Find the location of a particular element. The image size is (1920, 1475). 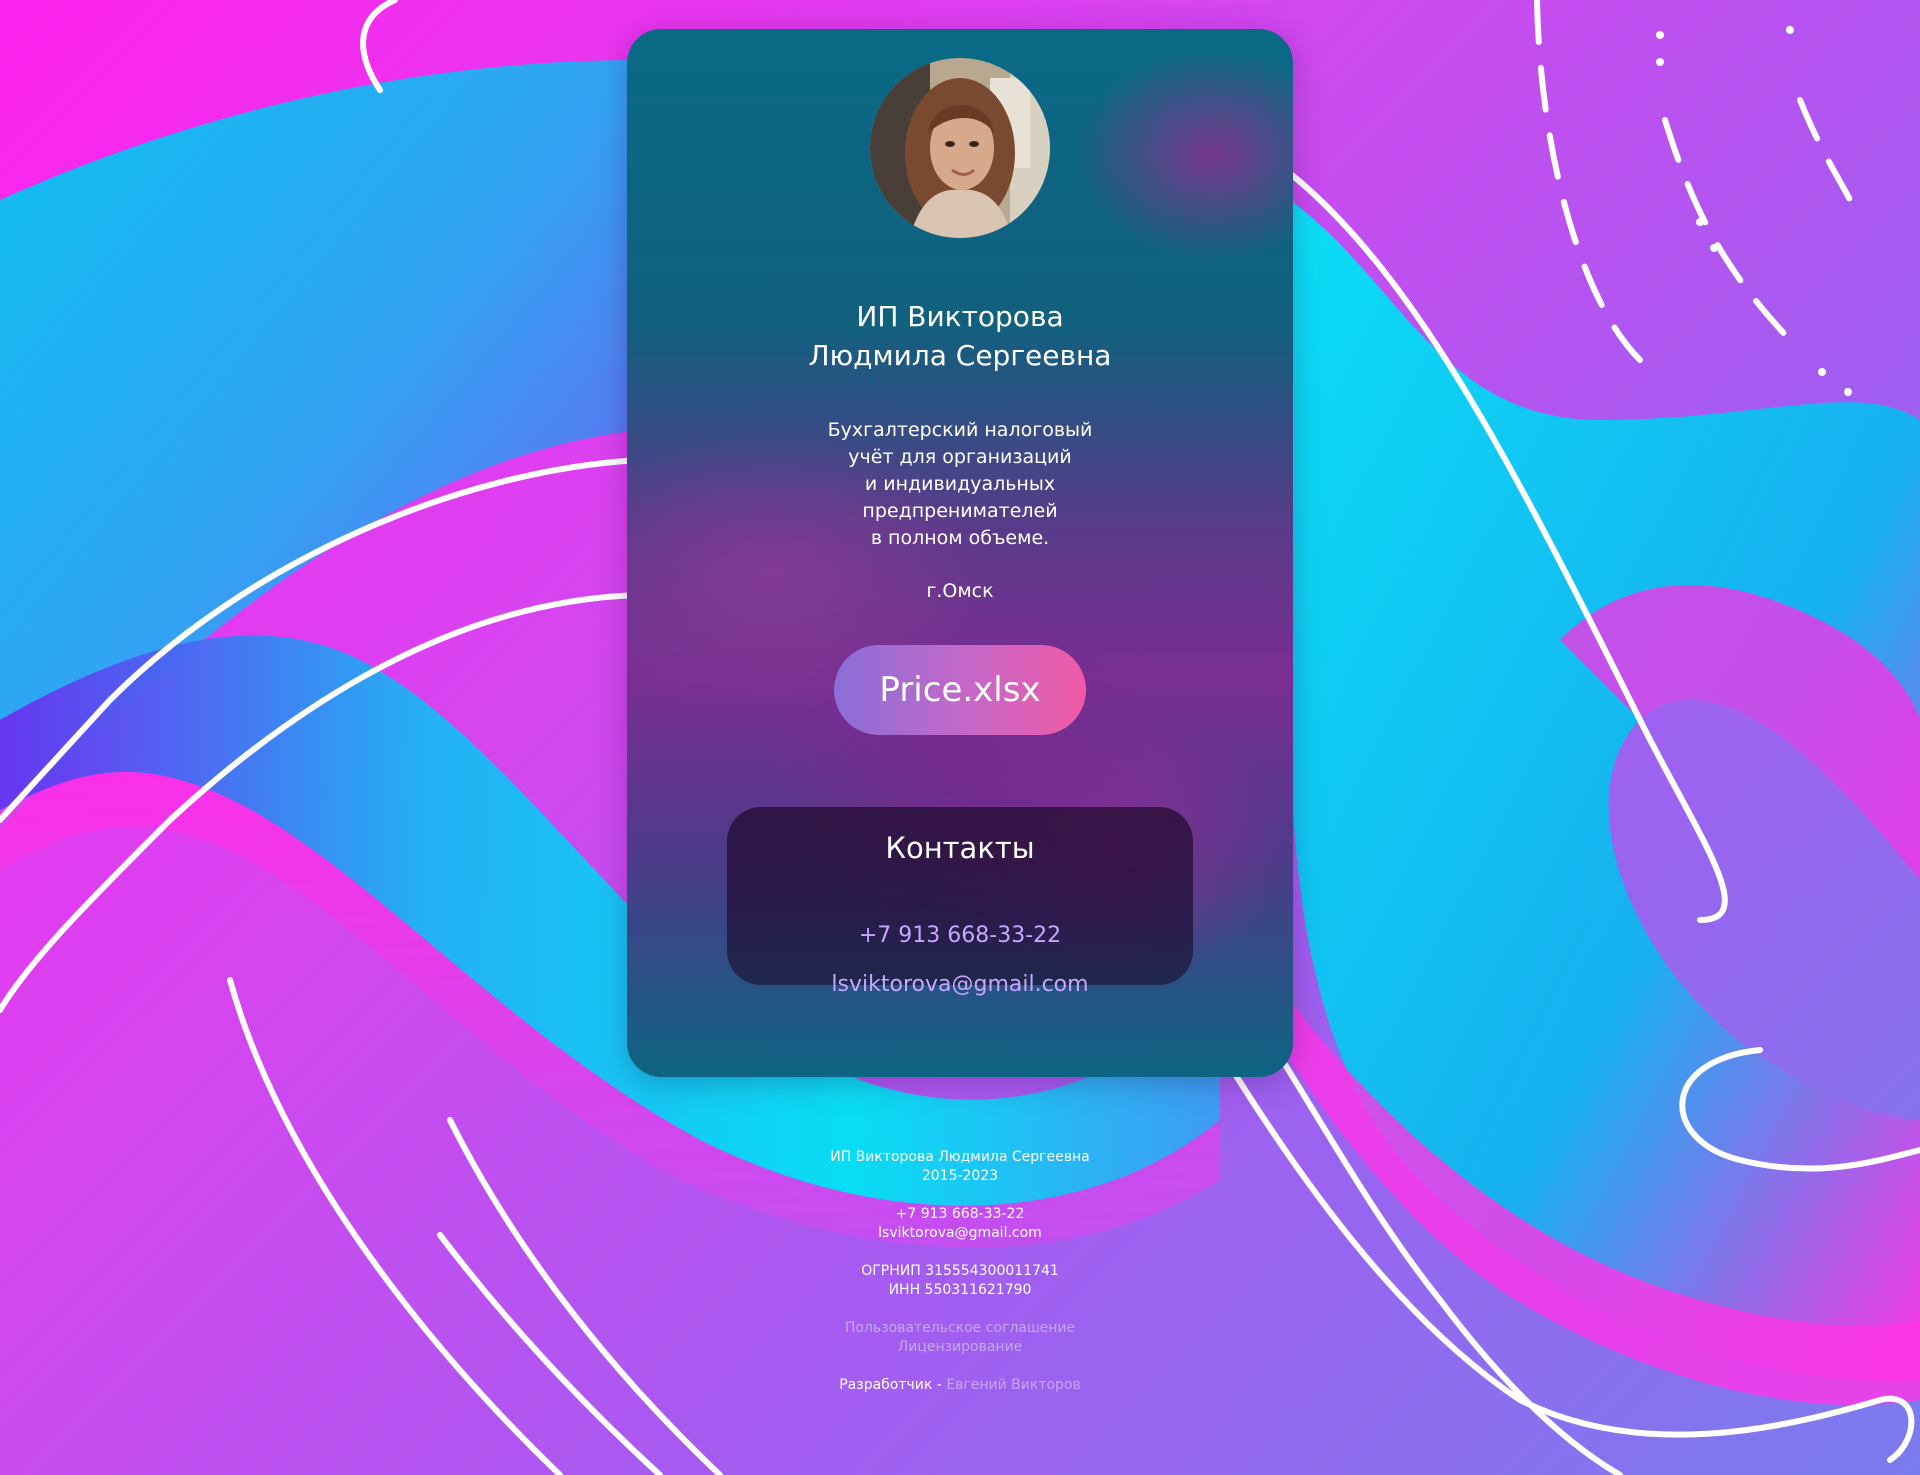

avatar is located at coordinates (960, 148).